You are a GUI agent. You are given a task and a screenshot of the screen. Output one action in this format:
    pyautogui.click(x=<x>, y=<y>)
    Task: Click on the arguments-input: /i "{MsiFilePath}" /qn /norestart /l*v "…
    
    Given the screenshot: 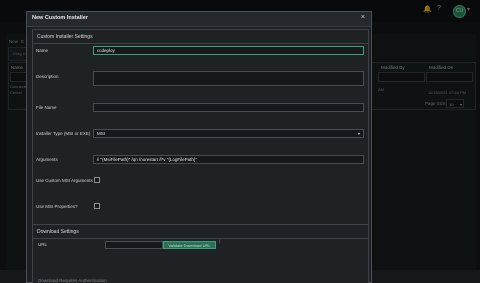 What is the action you would take?
    pyautogui.click(x=228, y=159)
    